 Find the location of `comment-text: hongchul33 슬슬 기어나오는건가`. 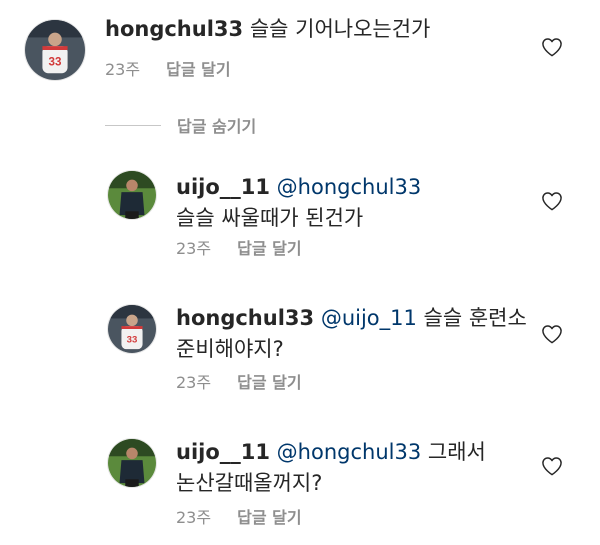

comment-text: hongchul33 슬슬 기어나오는건가 is located at coordinates (325, 29).